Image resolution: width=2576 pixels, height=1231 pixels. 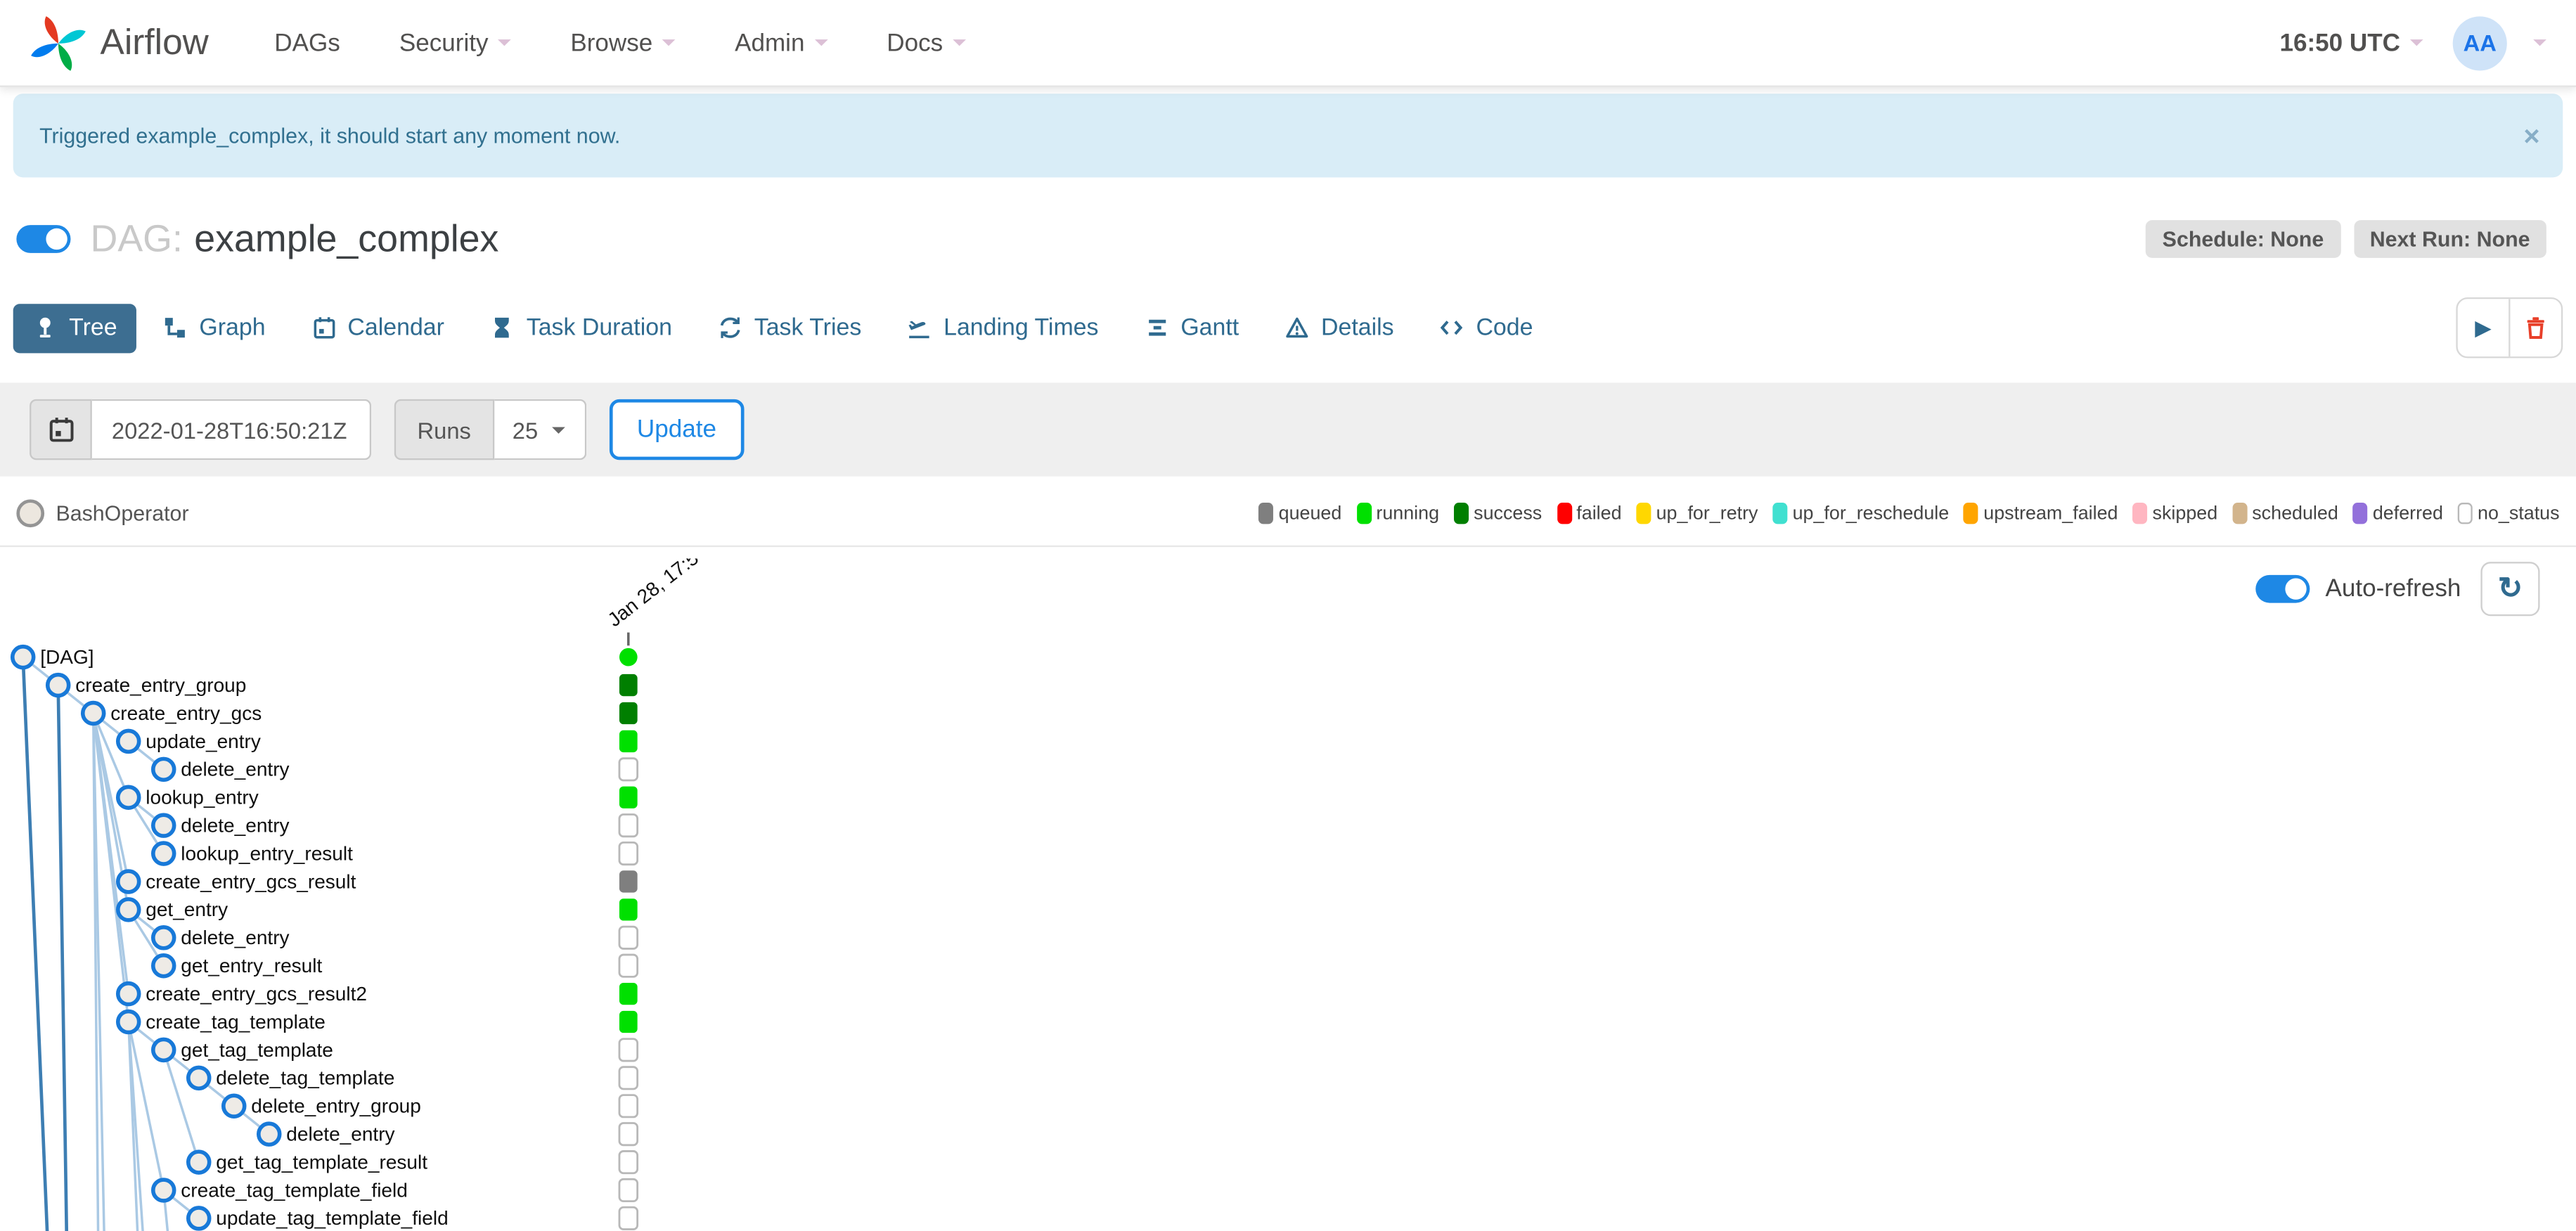 What do you see at coordinates (30, 513) in the screenshot?
I see `operator-legend-icon` at bounding box center [30, 513].